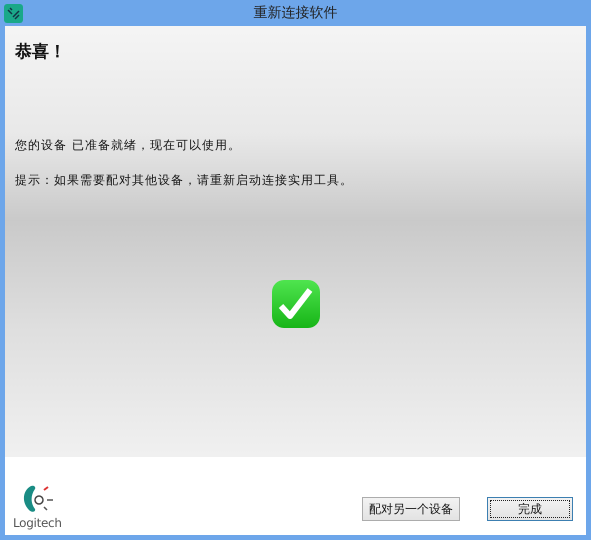  What do you see at coordinates (411, 509) in the screenshot?
I see `pair-button: 配对另一个设备` at bounding box center [411, 509].